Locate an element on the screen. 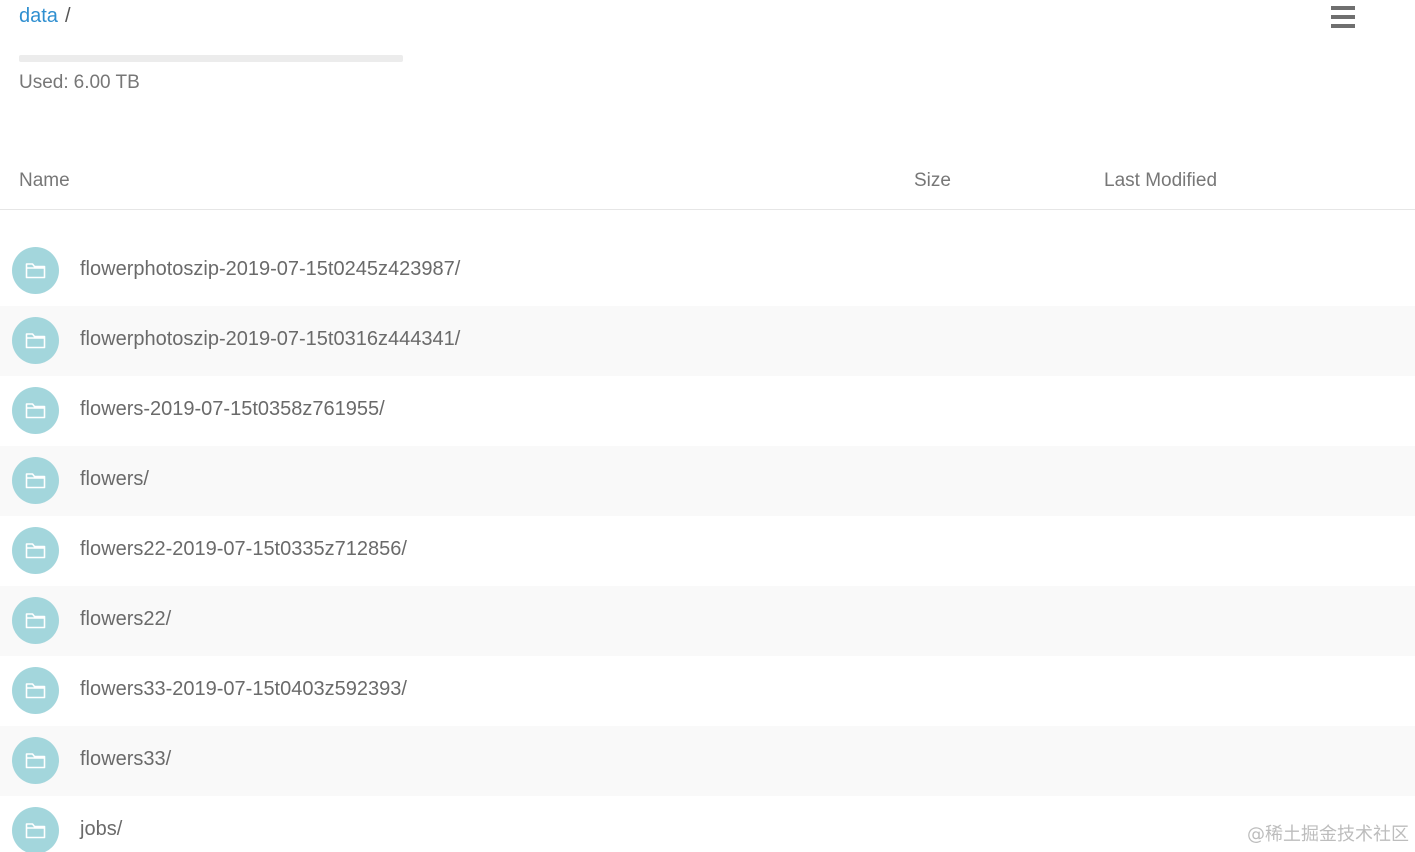 This screenshot has width=1415, height=852. usage-label: Used: is located at coordinates (44, 82).